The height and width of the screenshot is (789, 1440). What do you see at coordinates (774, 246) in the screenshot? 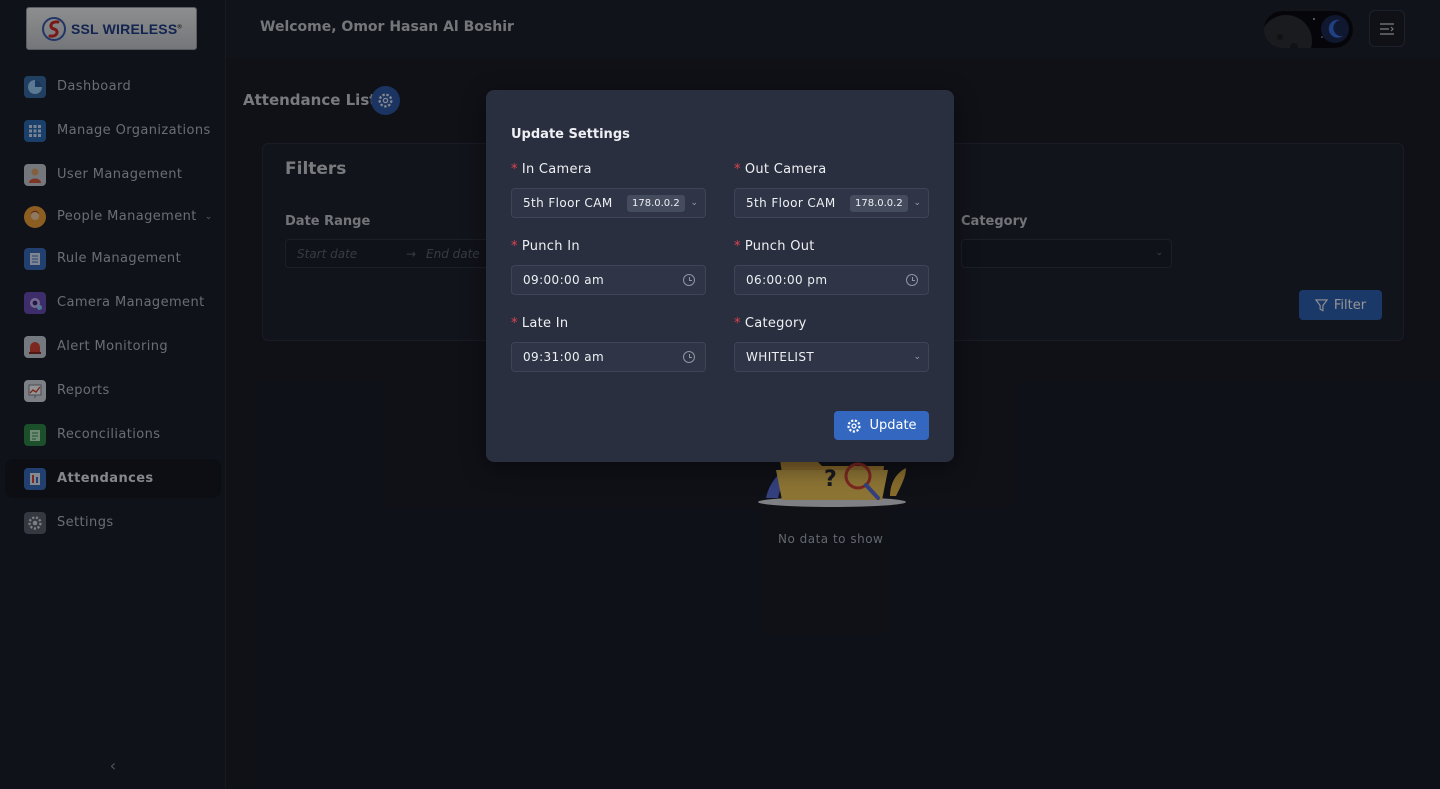
I see `punch-out-label: * Punch Out` at bounding box center [774, 246].